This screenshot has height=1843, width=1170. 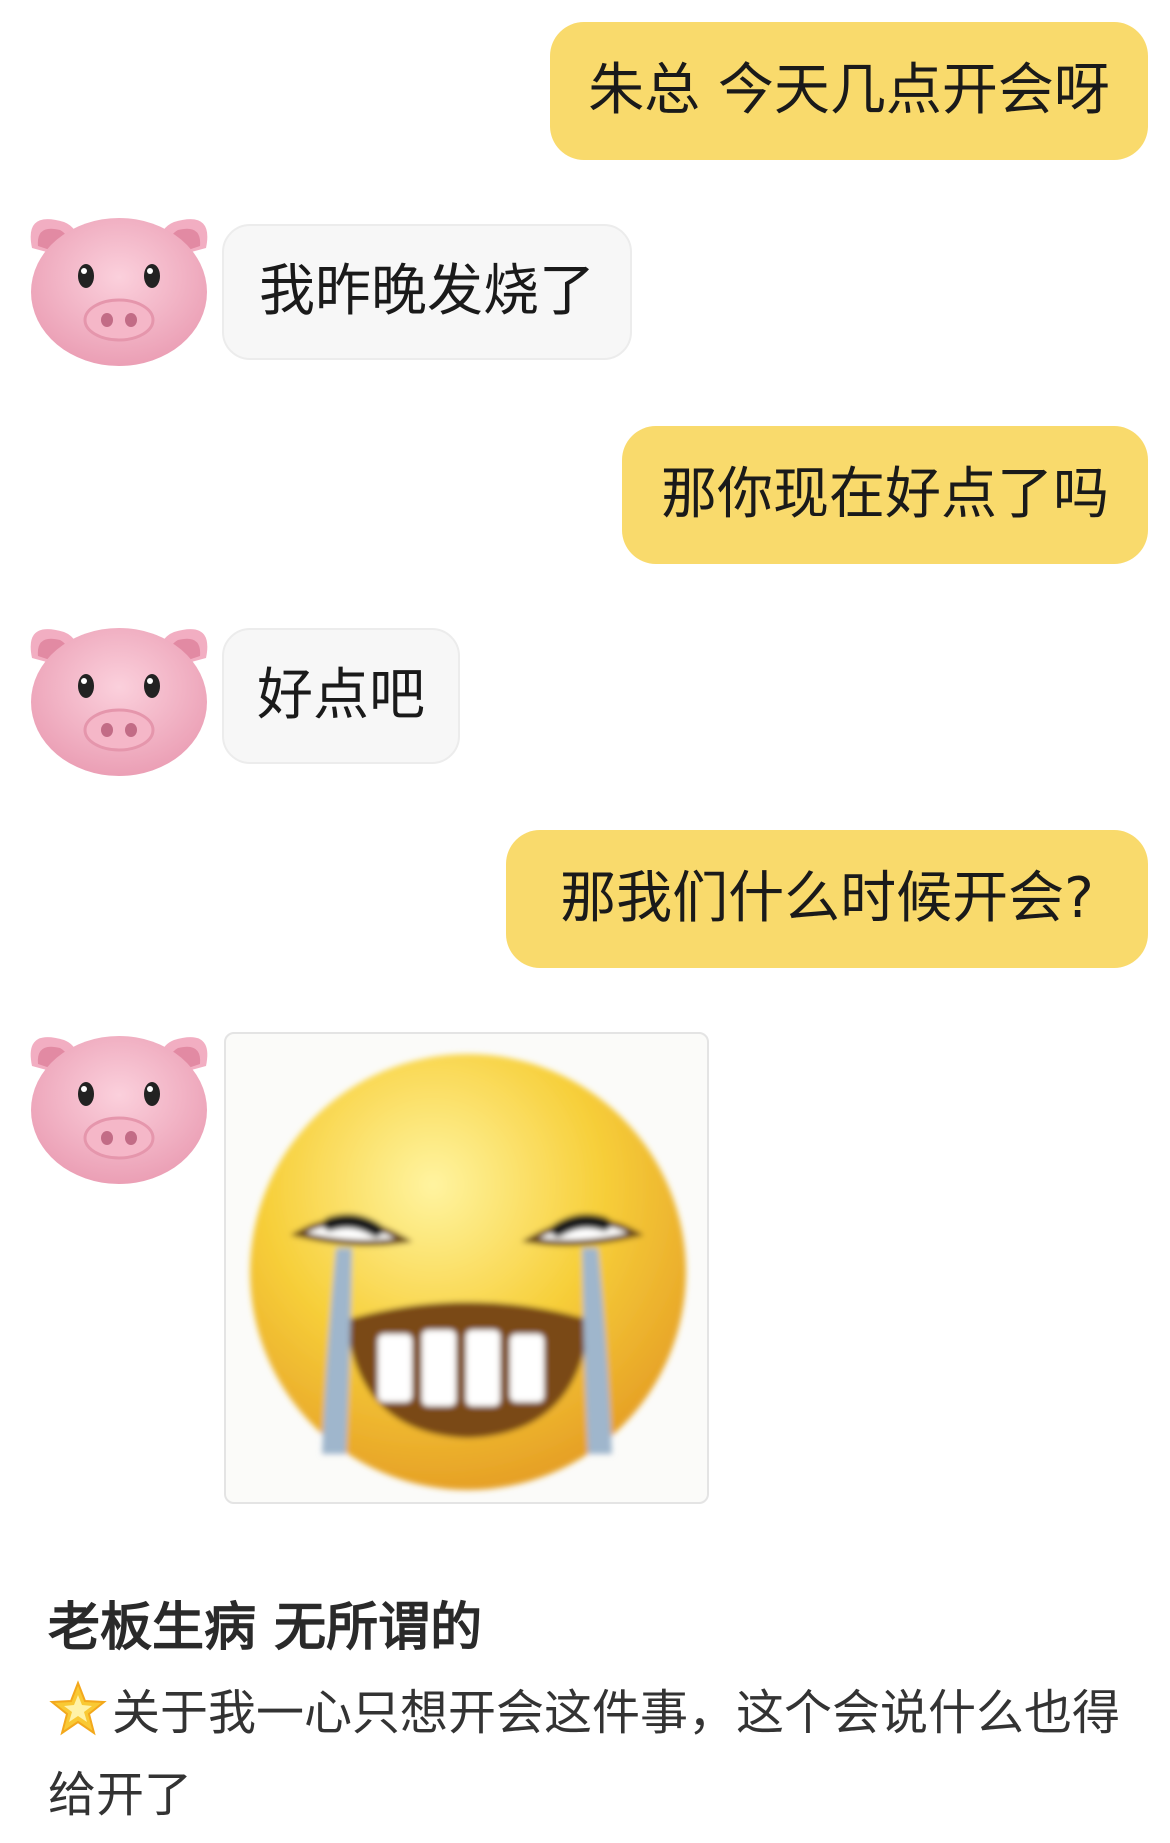 I want to click on message-text: 好点吧, so click(x=341, y=695).